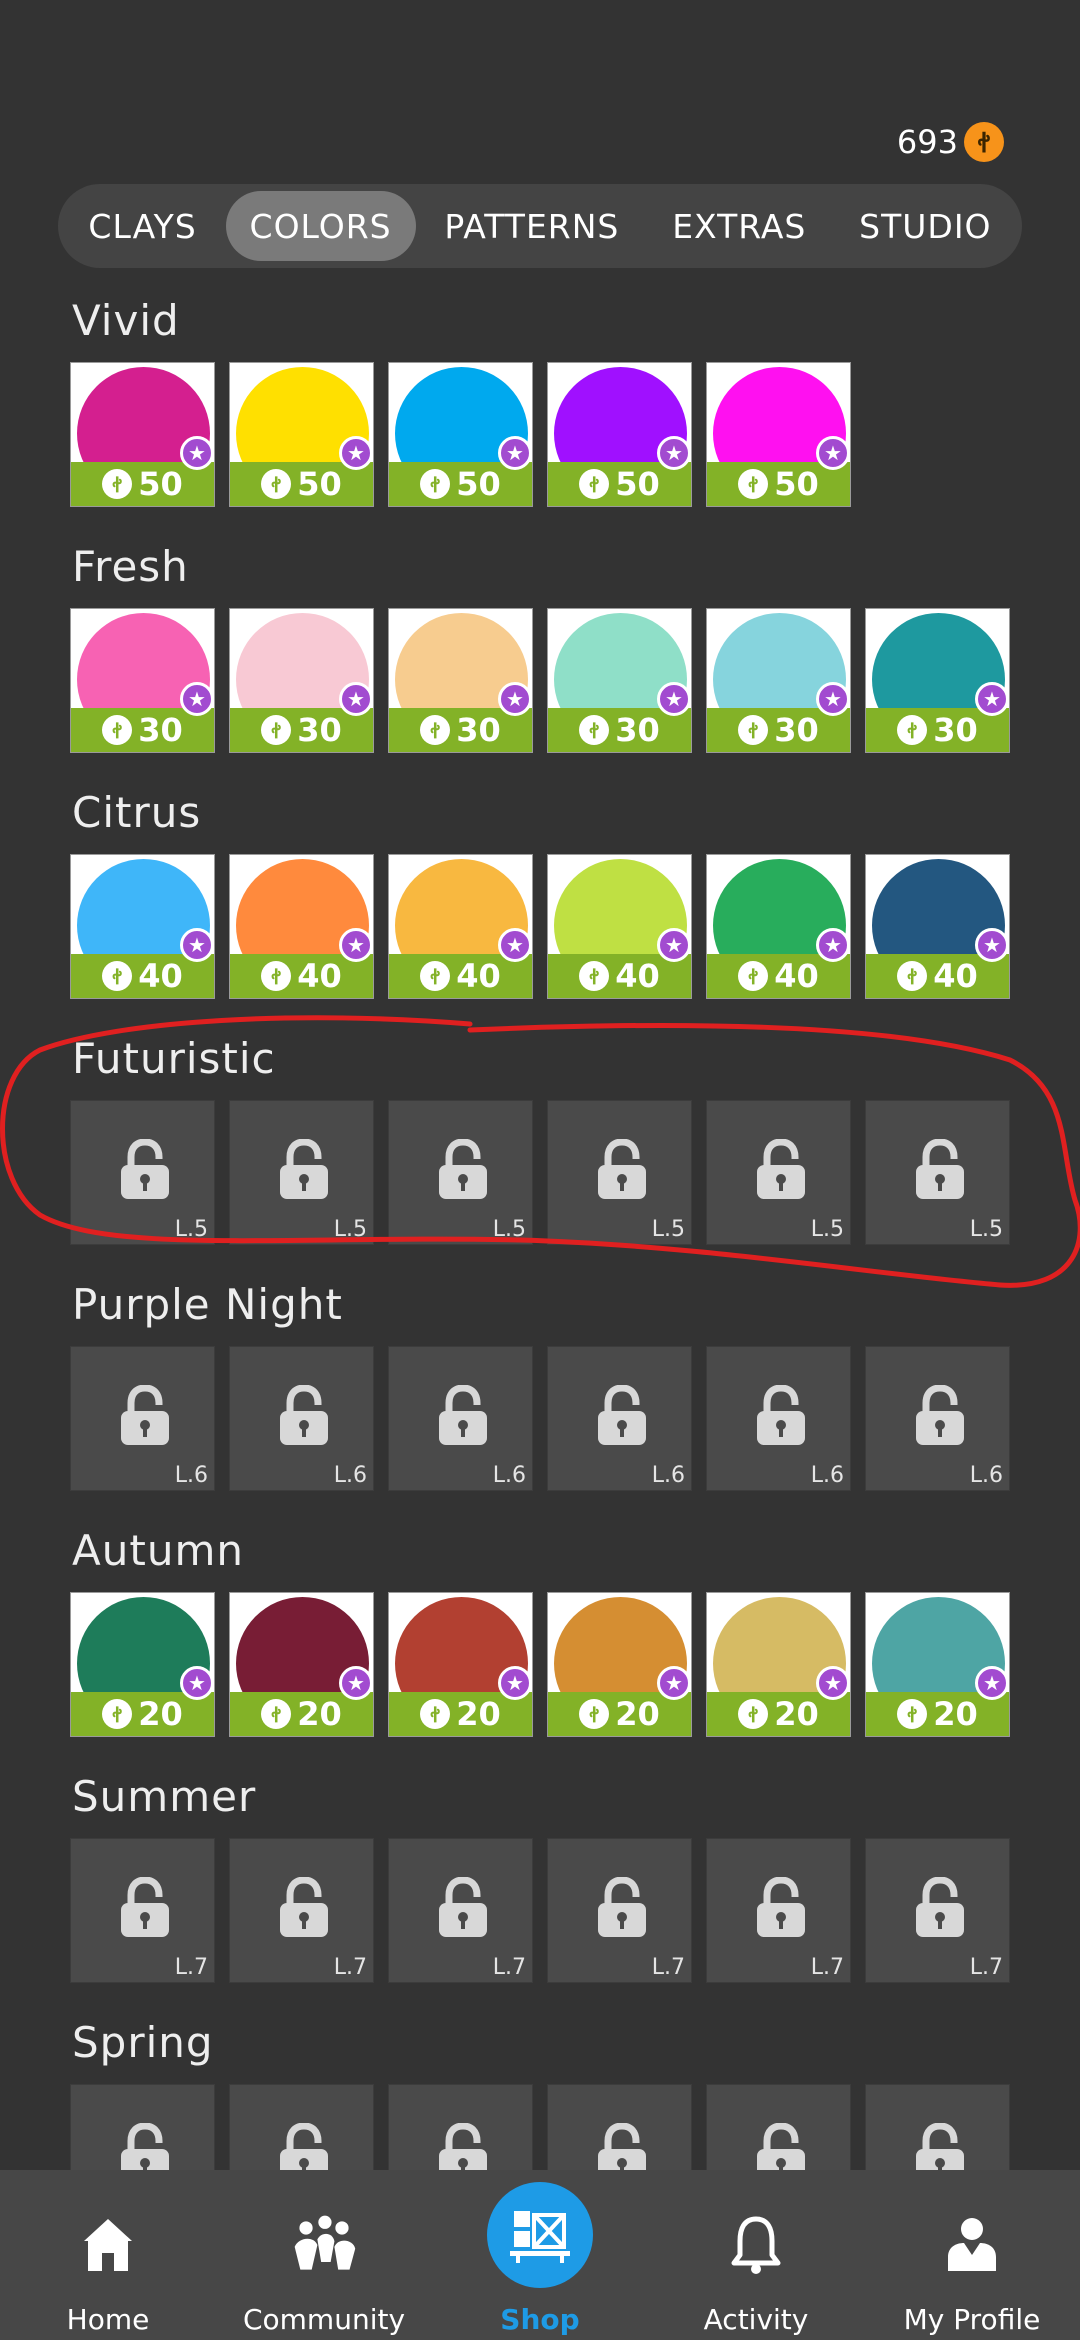 This screenshot has width=1080, height=2340. Describe the element at coordinates (540, 419) in the screenshot. I see `section-vivid: Vivid ꬷ 50 ★ ꬷ 50 ★ ꬷ 50 ★ ꬷ 50 ★ ꬷ 50 ★` at that location.